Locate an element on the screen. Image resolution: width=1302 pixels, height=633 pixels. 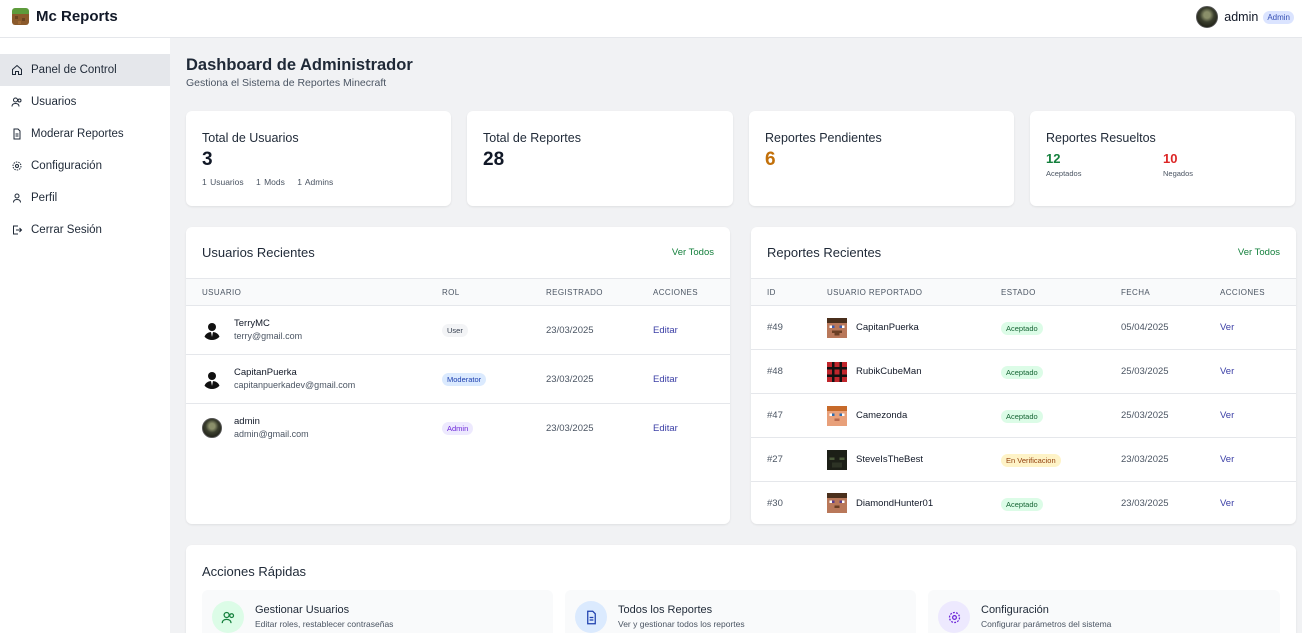
sidebar-item-label: Moderar Reportes is located at coordinates (77, 134).